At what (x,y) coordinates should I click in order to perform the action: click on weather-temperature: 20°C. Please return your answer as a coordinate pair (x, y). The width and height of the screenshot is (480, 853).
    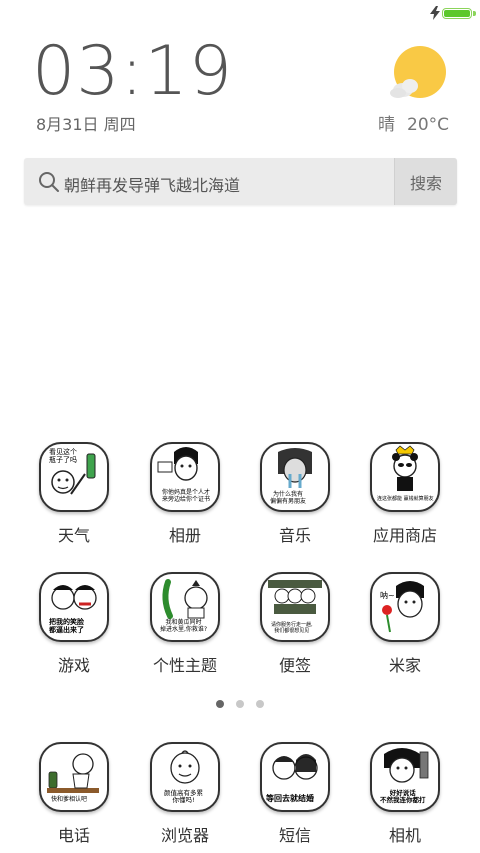
    Looking at the image, I should click on (428, 125).